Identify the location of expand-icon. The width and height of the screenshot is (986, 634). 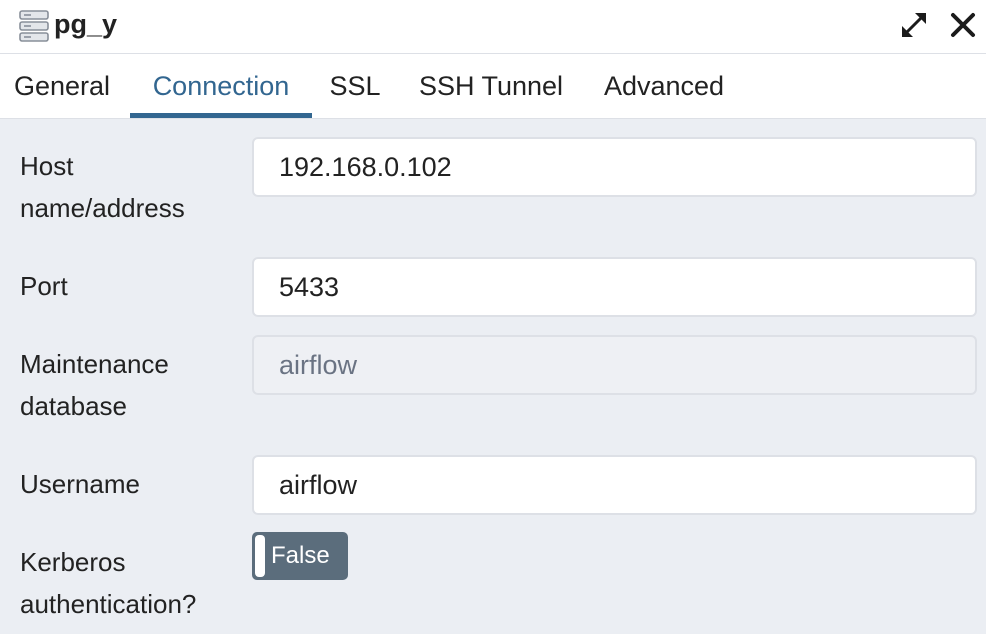
(914, 25).